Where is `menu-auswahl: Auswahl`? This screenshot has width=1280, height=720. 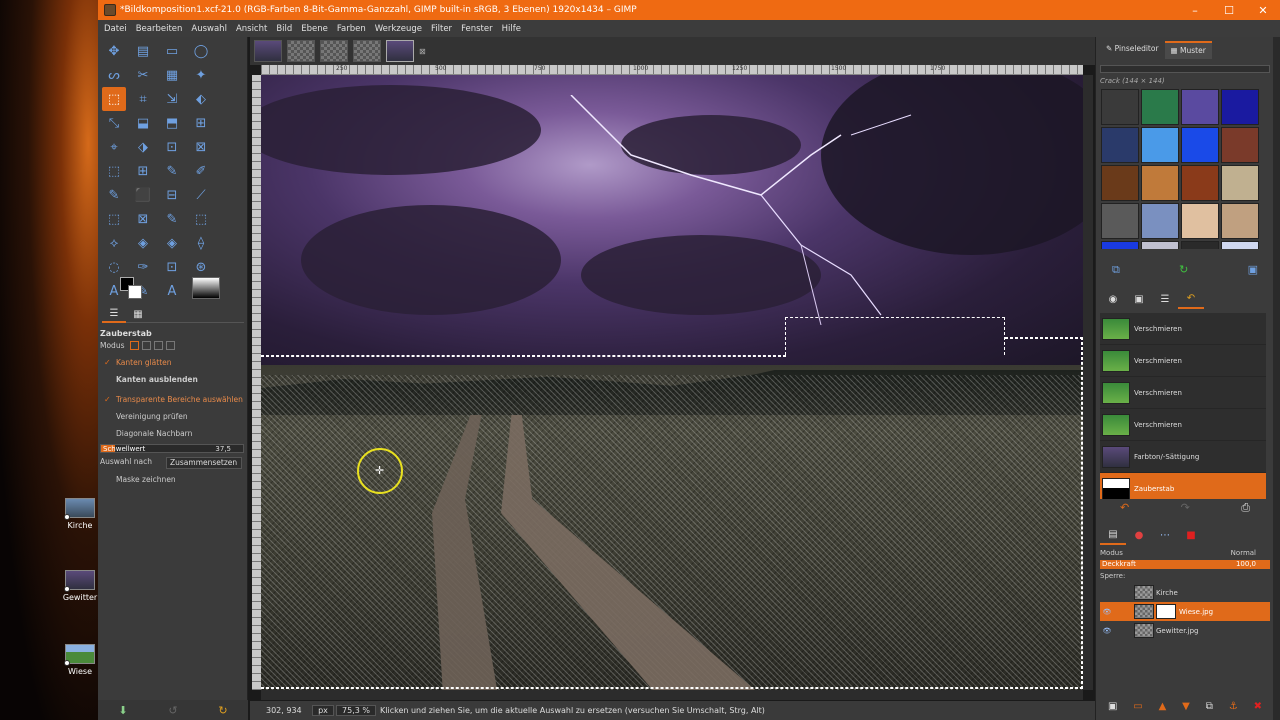 menu-auswahl: Auswahl is located at coordinates (209, 29).